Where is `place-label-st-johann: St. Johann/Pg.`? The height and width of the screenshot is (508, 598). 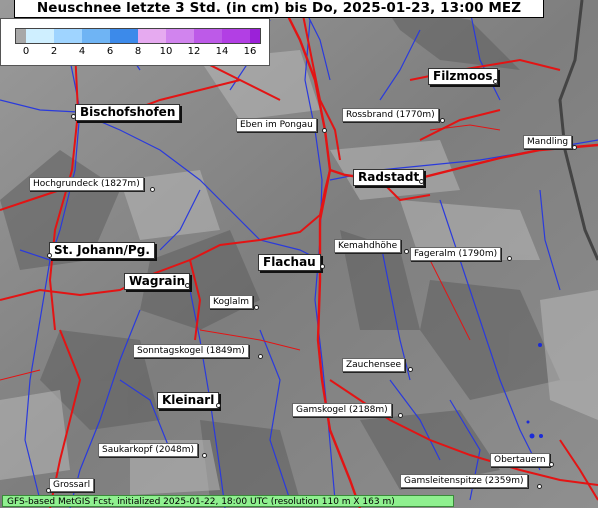
place-label-st-johann: St. Johann/Pg. is located at coordinates (102, 250).